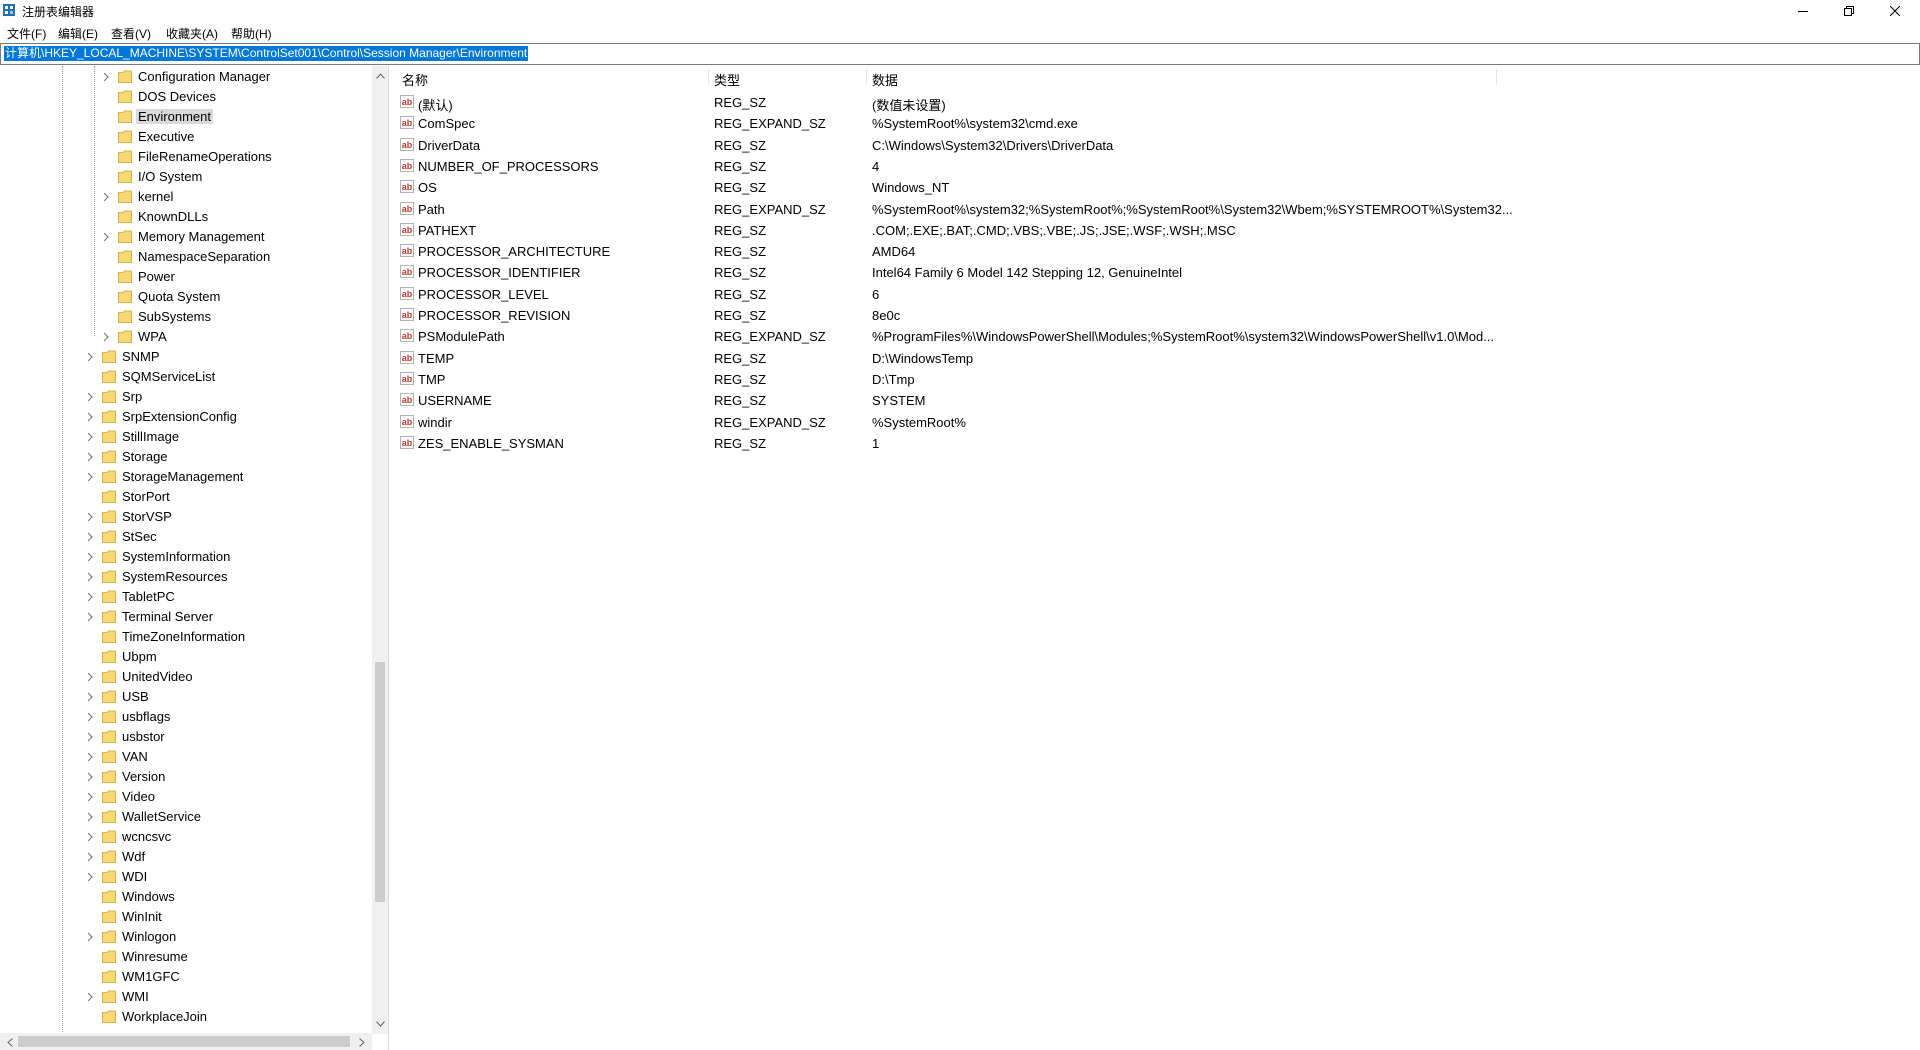 This screenshot has width=1920, height=1050. I want to click on tree-item: WinInit, so click(186, 917).